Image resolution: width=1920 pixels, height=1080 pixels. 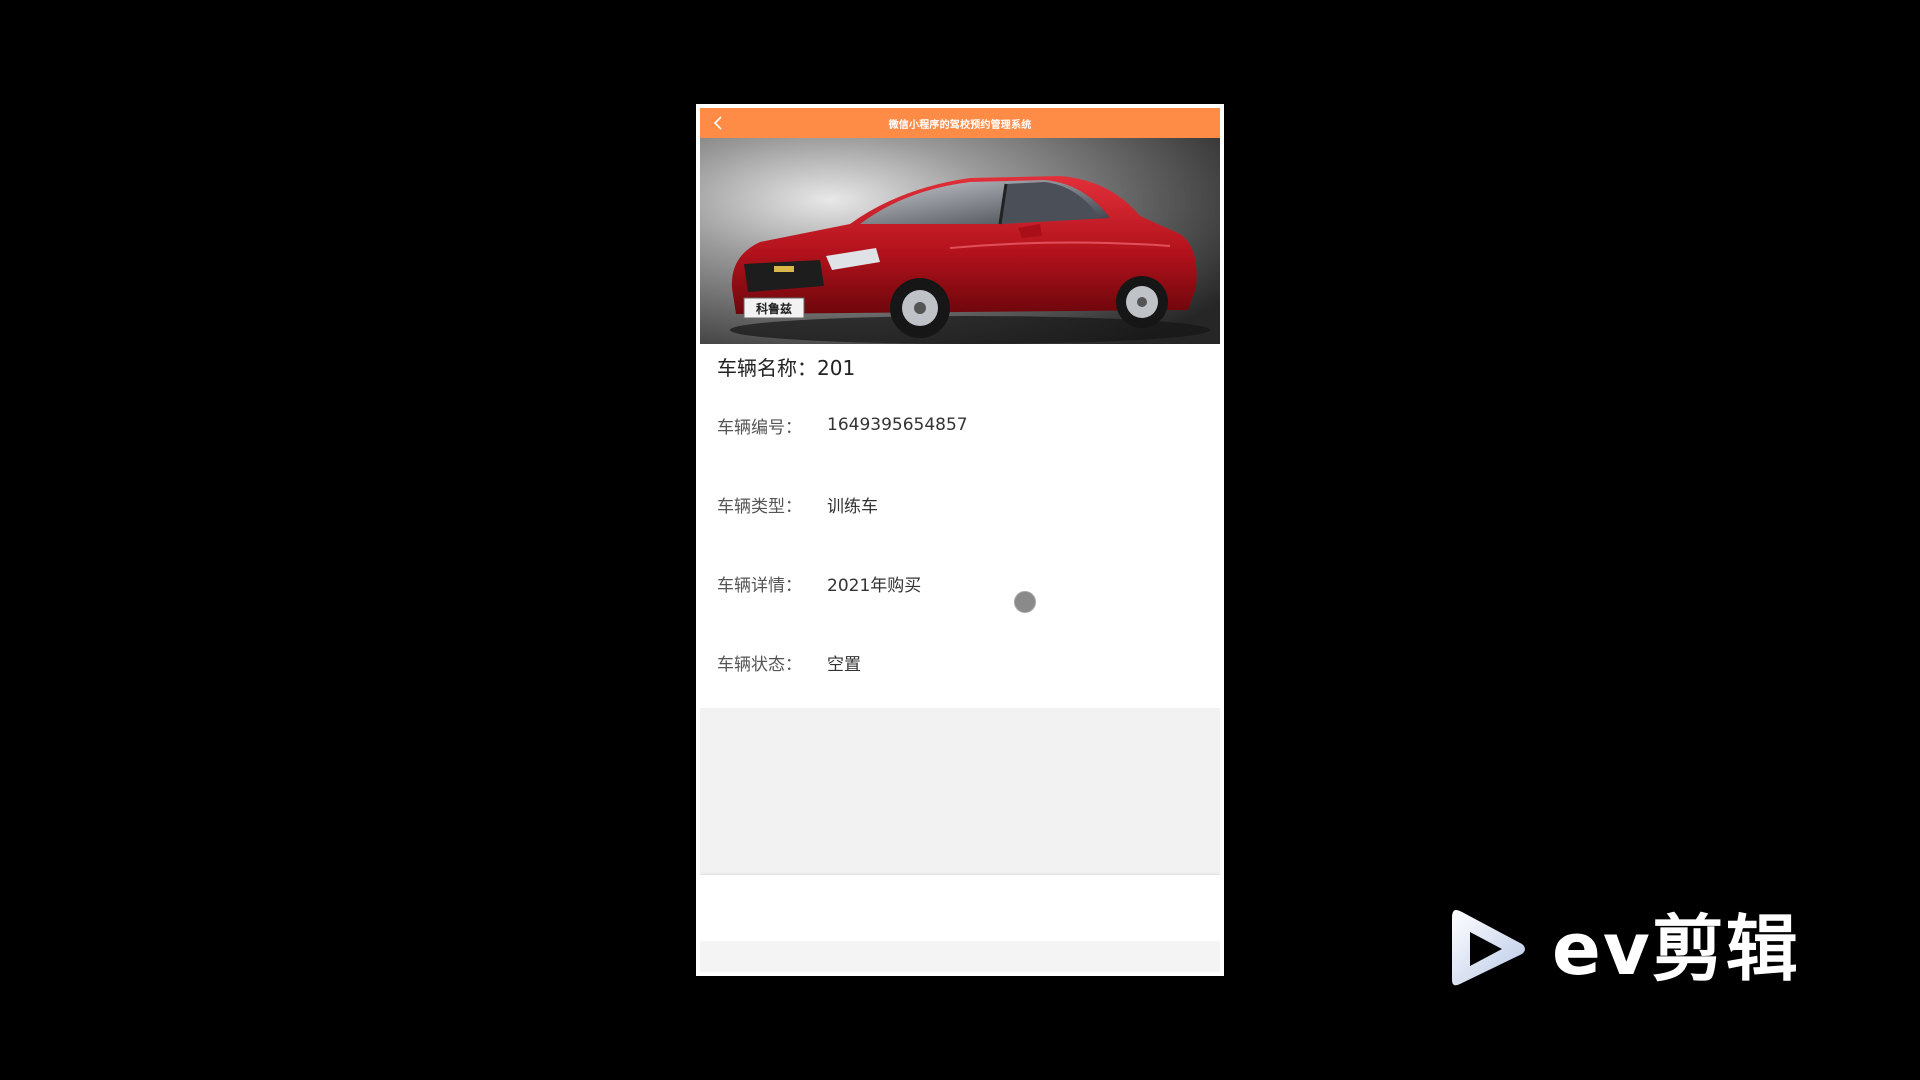 I want to click on vehicle-detail-label: 车辆详情：, so click(x=759, y=585).